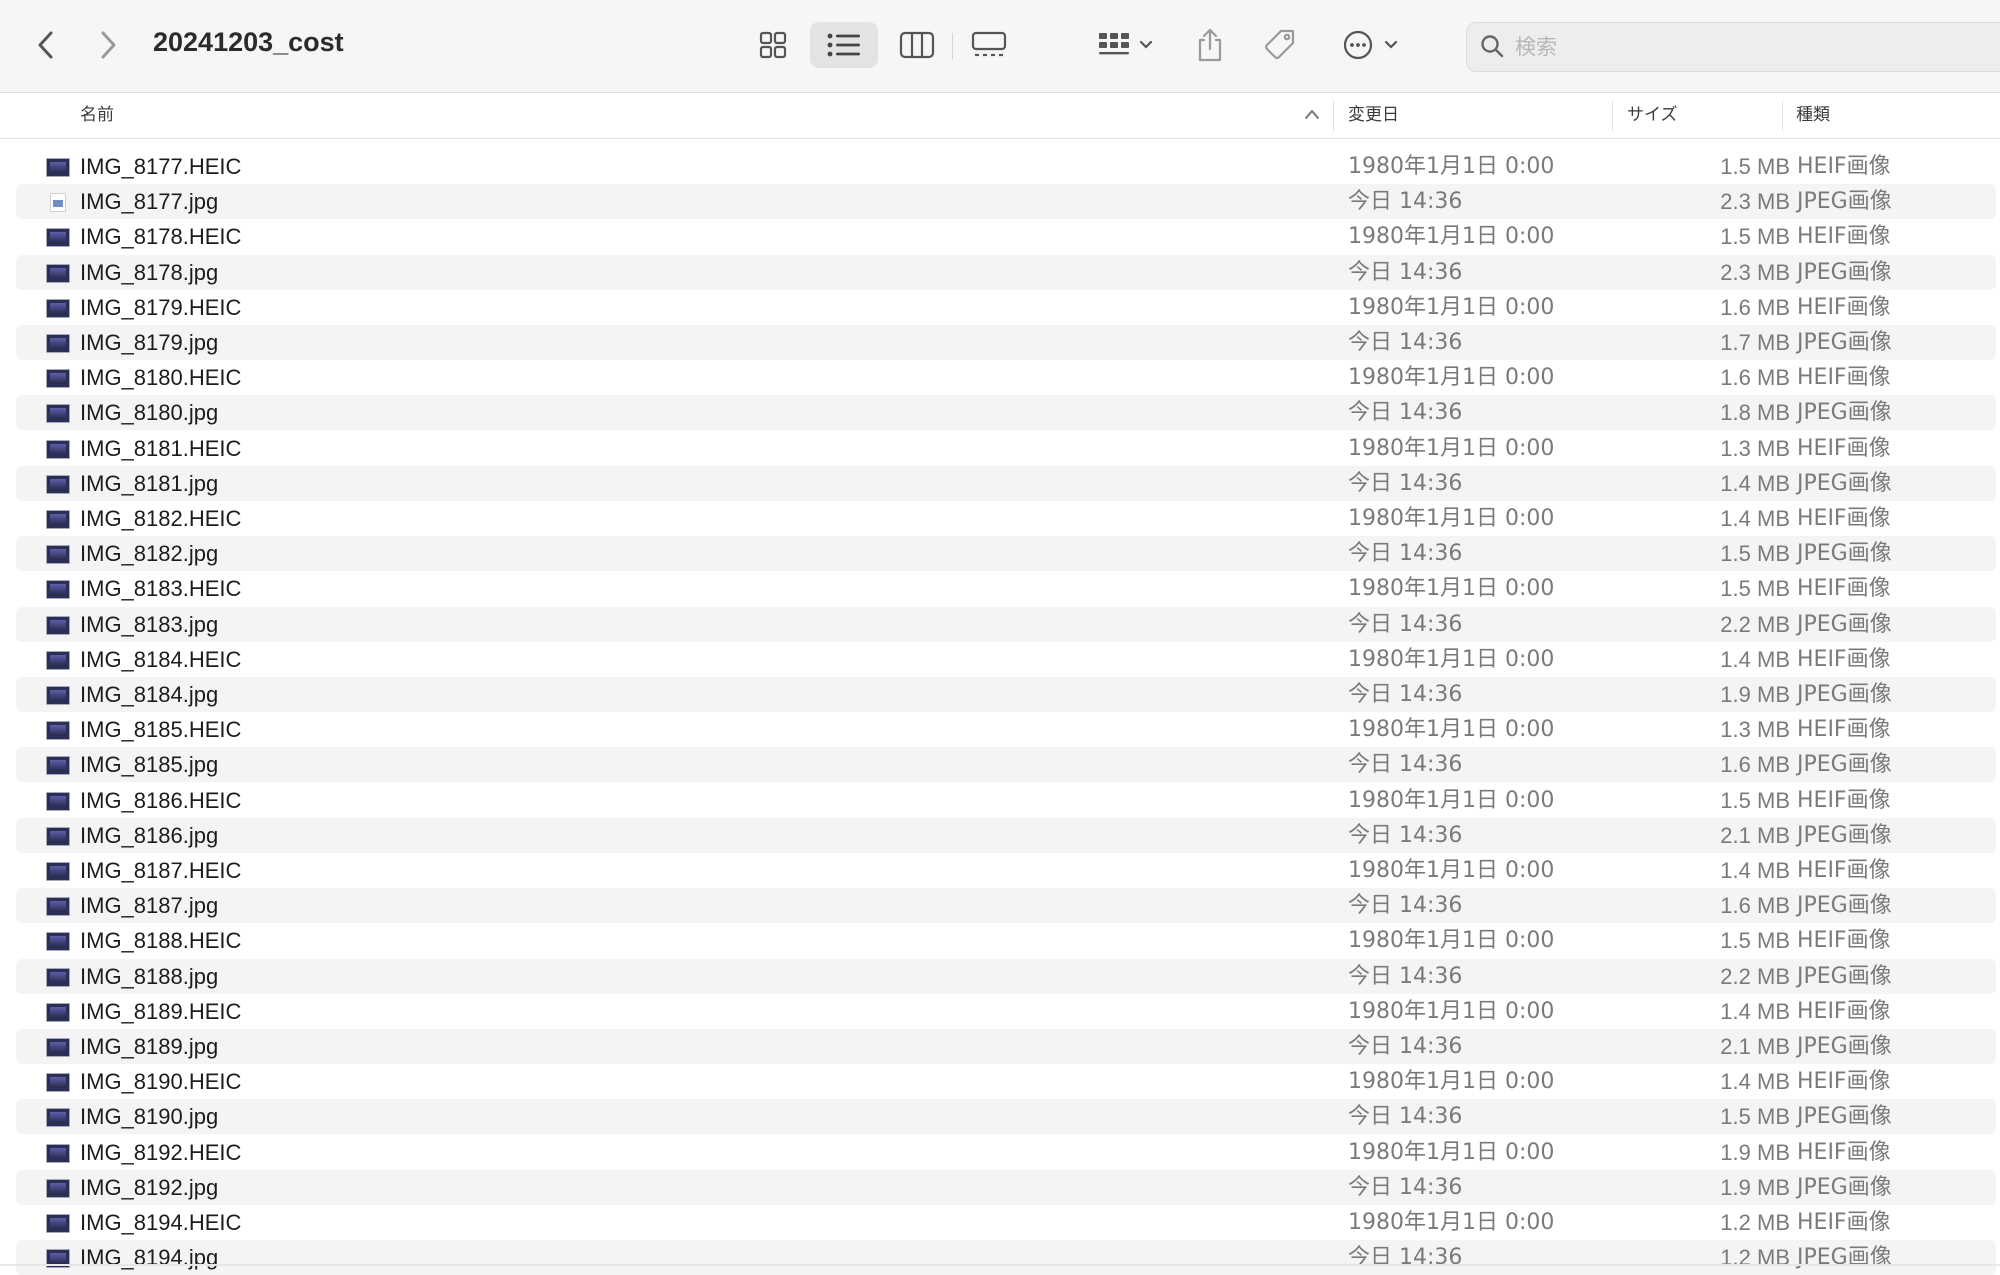 Image resolution: width=2000 pixels, height=1275 pixels. What do you see at coordinates (1006, 976) in the screenshot?
I see `file-row: IMG_8188.jpg 今日 14:36 2.2 MB JPEG画像` at bounding box center [1006, 976].